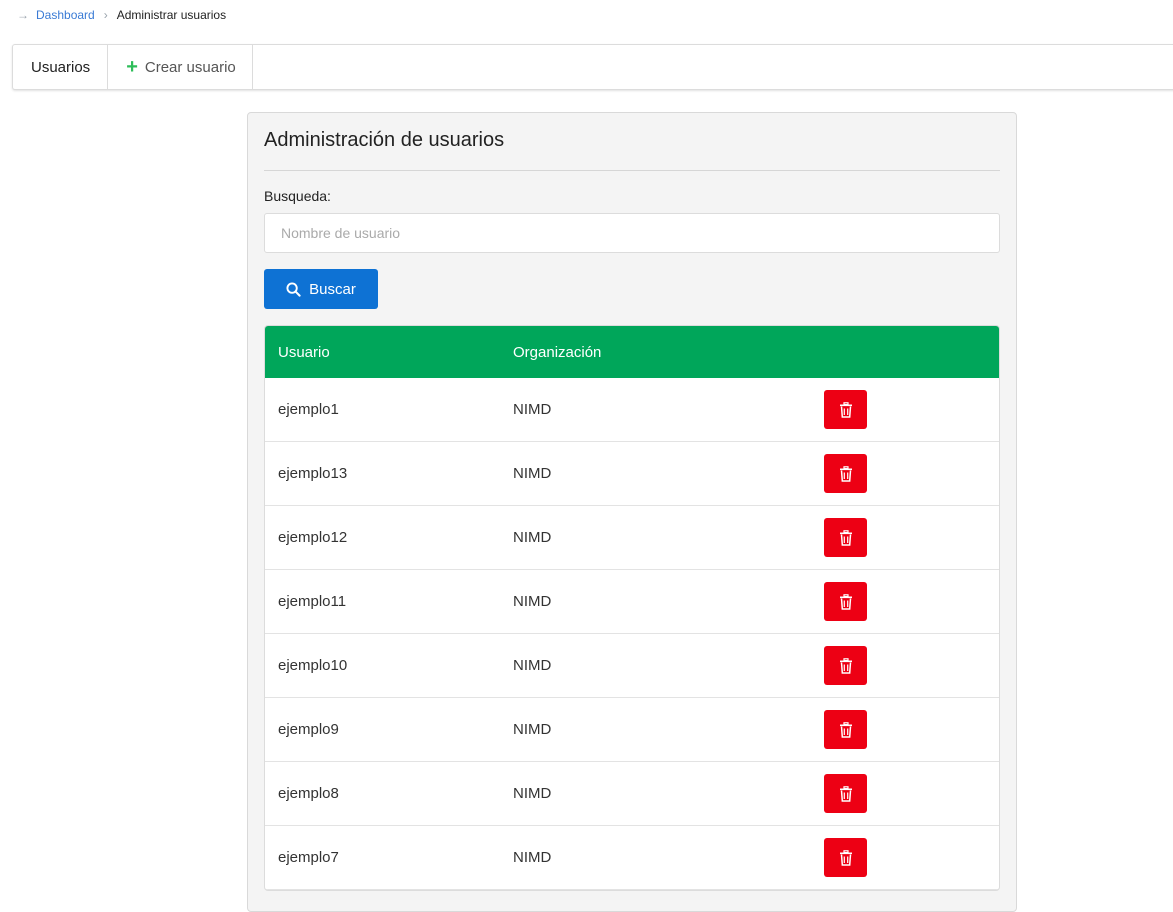 This screenshot has width=1173, height=912. Describe the element at coordinates (304, 352) in the screenshot. I see `column-header-user: Usuario` at that location.